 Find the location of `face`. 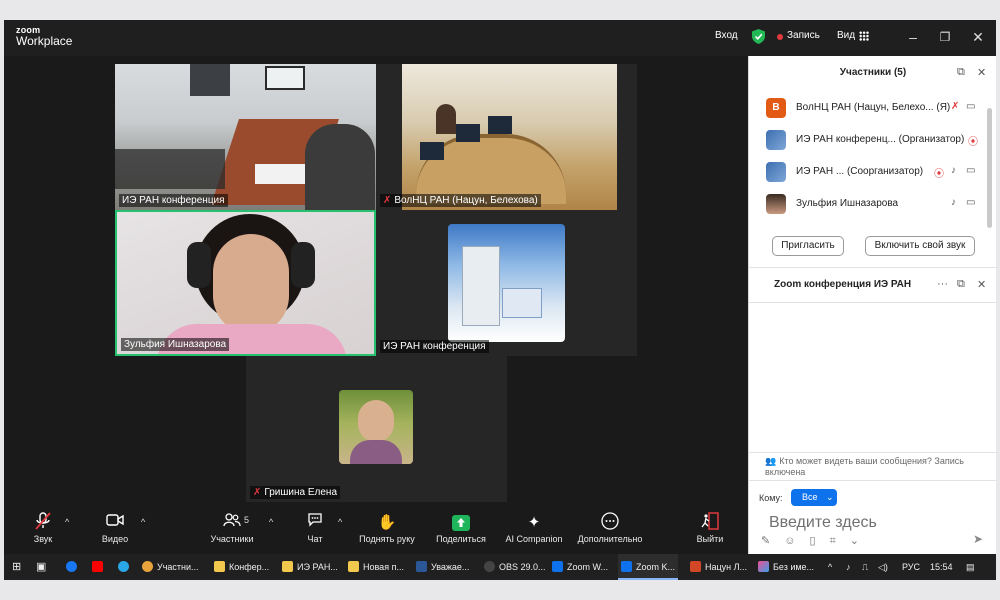

face is located at coordinates (251, 284).